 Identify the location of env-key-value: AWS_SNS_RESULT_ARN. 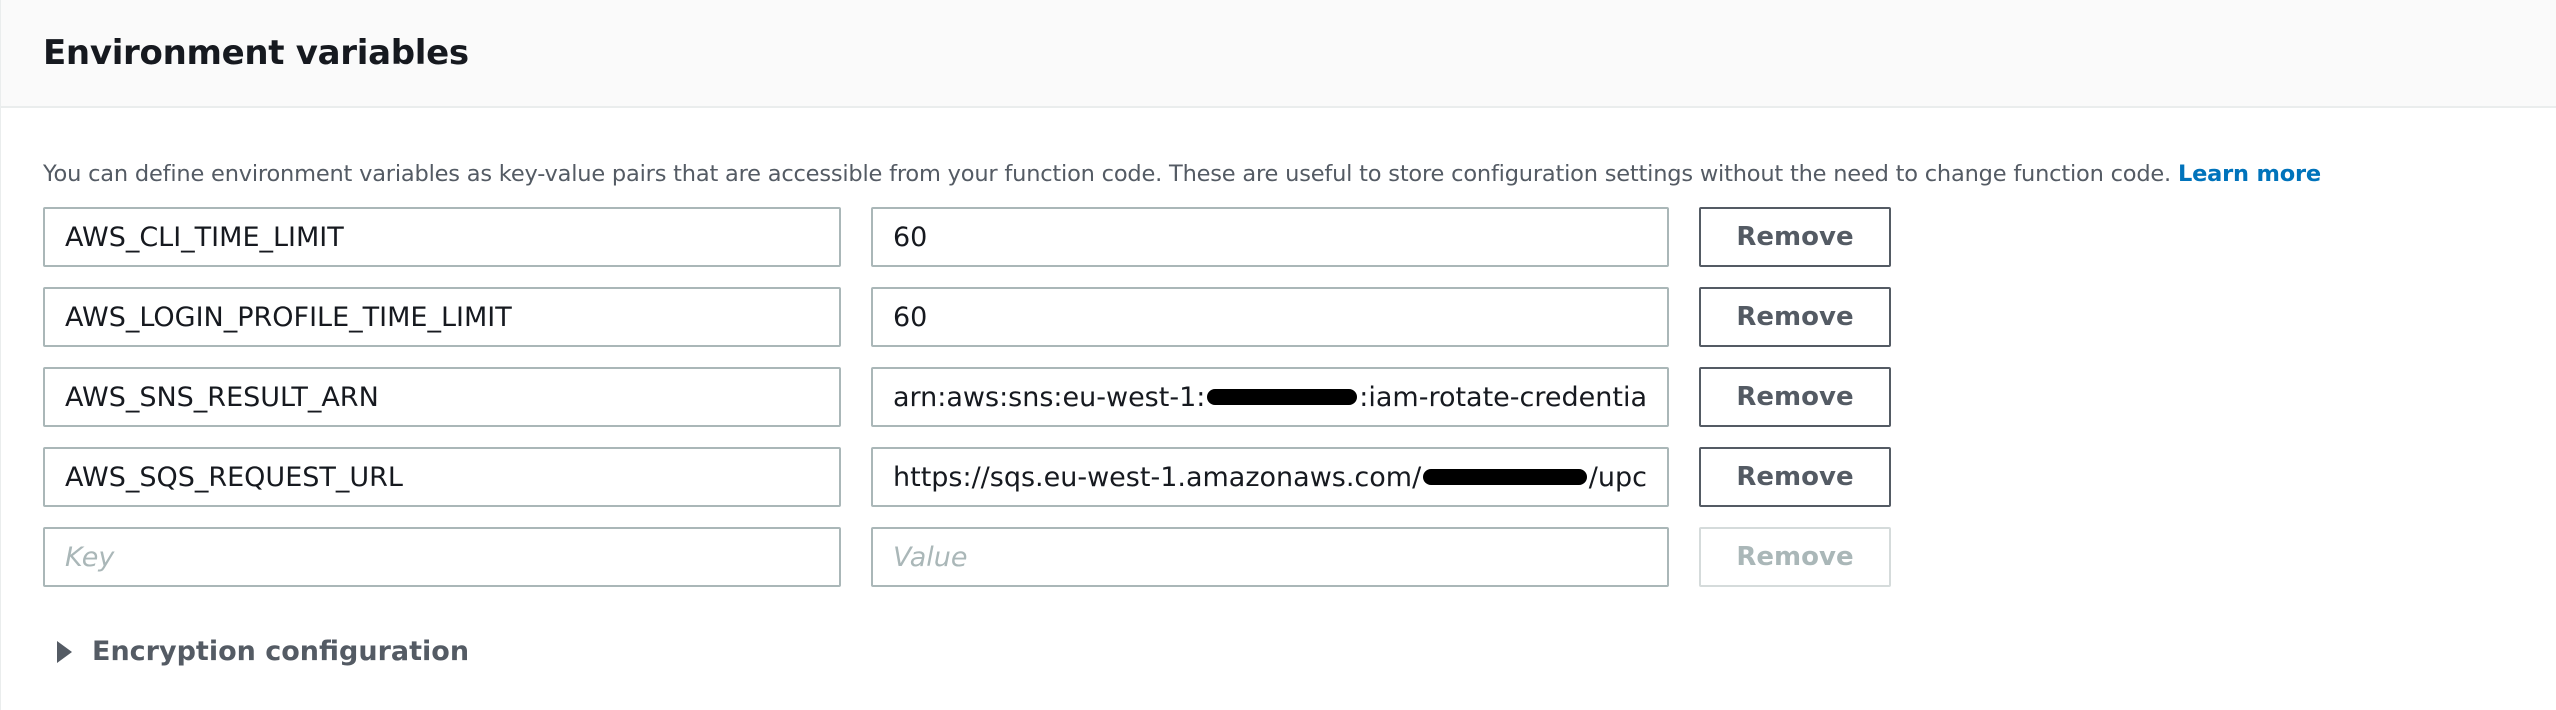
(222, 397).